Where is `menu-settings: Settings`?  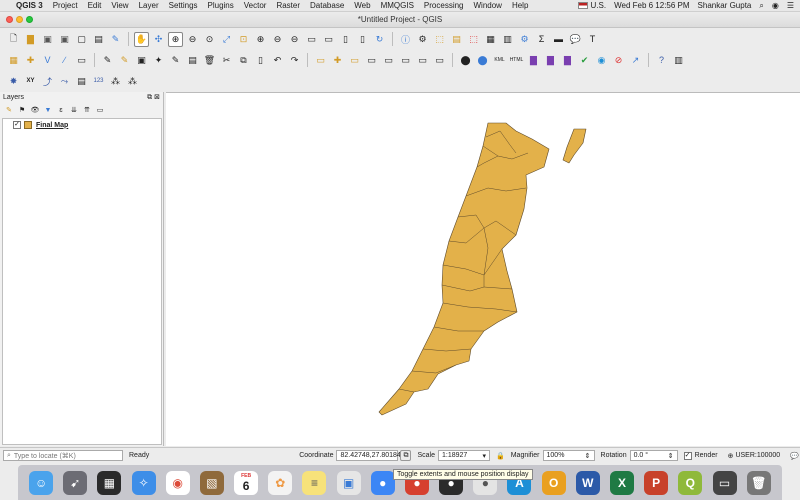 menu-settings: Settings is located at coordinates (183, 5).